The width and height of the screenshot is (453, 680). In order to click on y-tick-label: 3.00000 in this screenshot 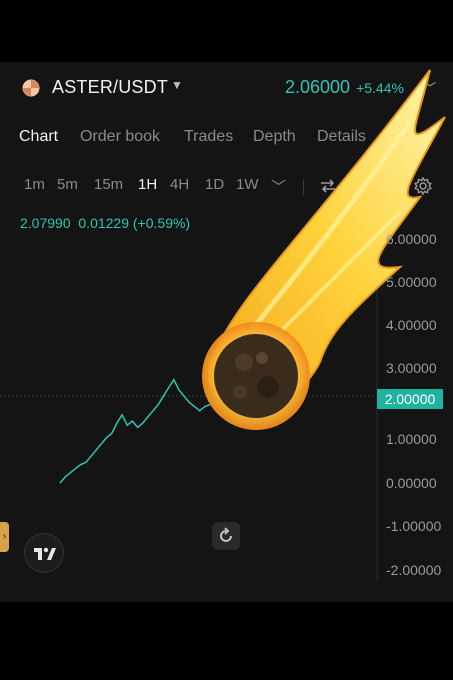, I will do `click(411, 368)`.